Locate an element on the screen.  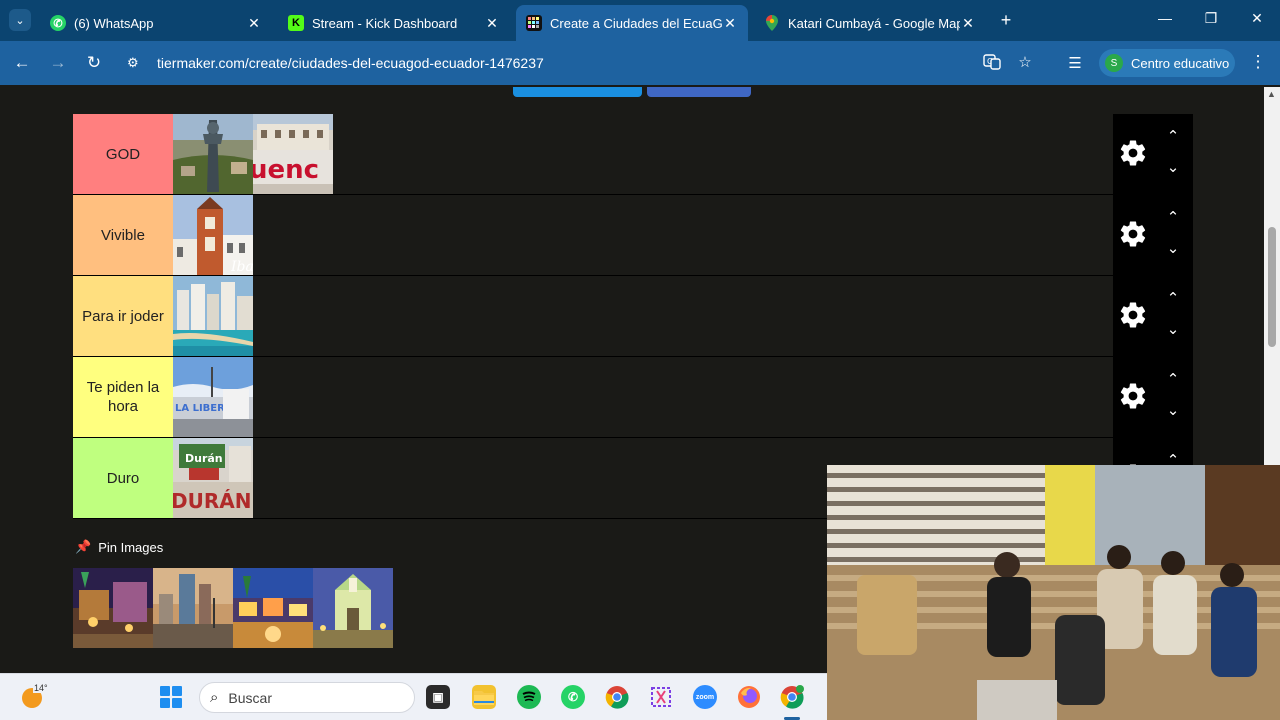
tab-kick: K Stream - Kick Dashboard ✕ is located at coordinates (394, 23).